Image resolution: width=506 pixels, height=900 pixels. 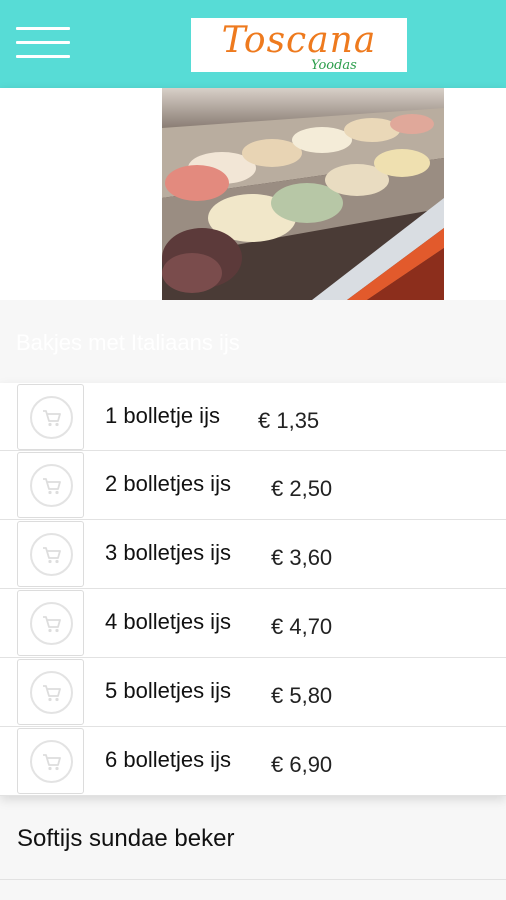 I want to click on table-row: 2 bolletjes ijs € 2,50, so click(x=253, y=485).